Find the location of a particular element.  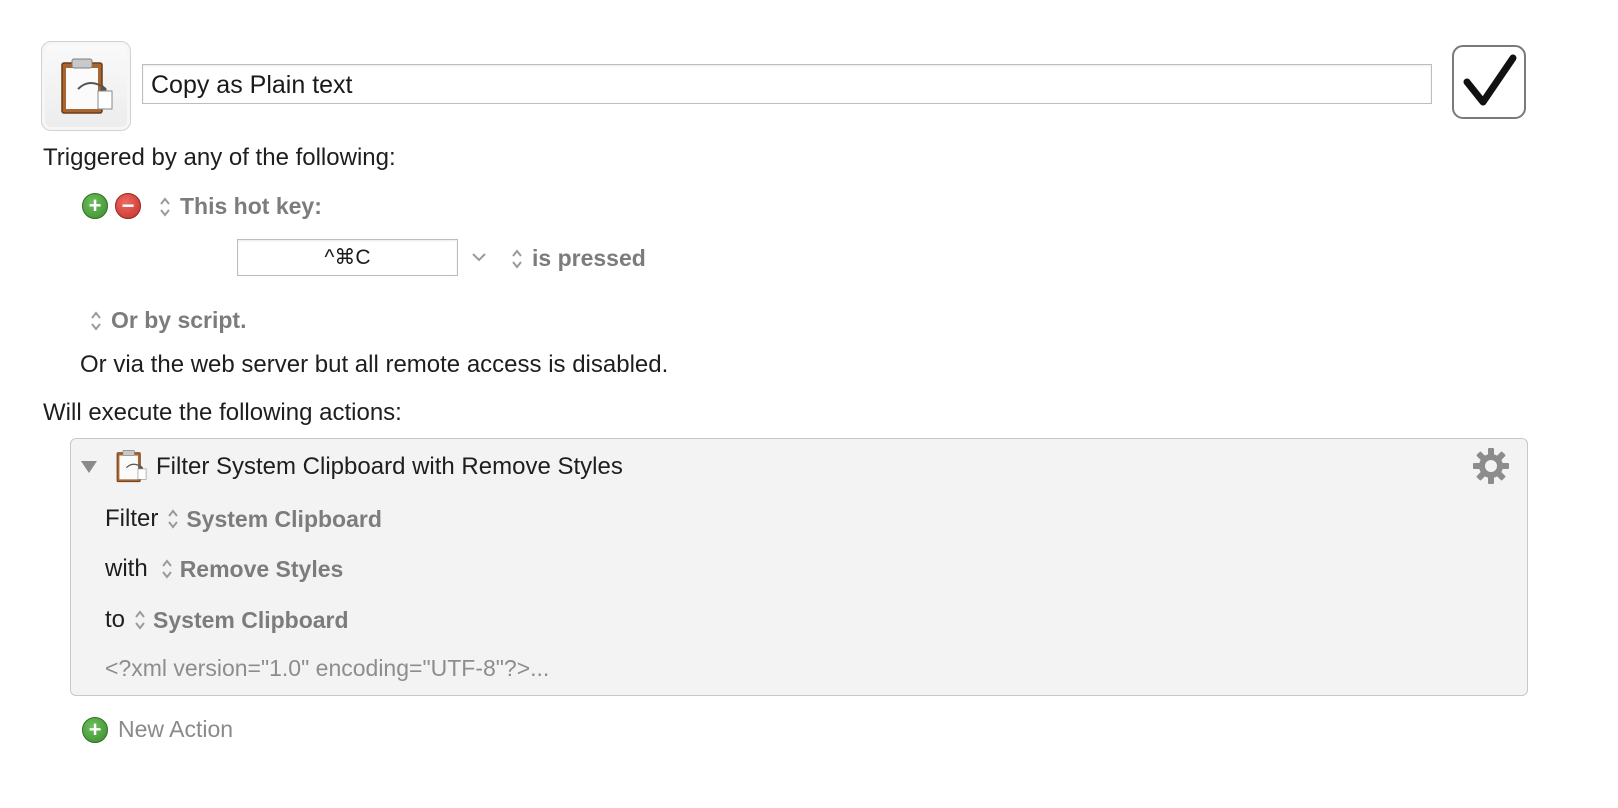

hotkey-condition-popup: is pressed is located at coordinates (578, 258).